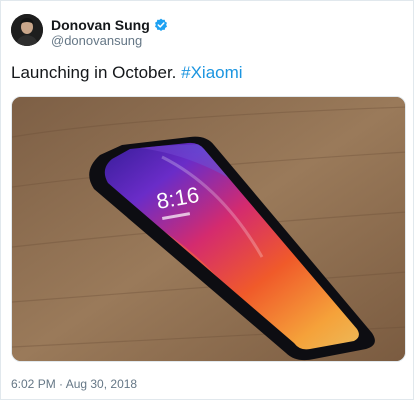  What do you see at coordinates (100, 25) in the screenshot?
I see `author-display-name: Donovan Sung` at bounding box center [100, 25].